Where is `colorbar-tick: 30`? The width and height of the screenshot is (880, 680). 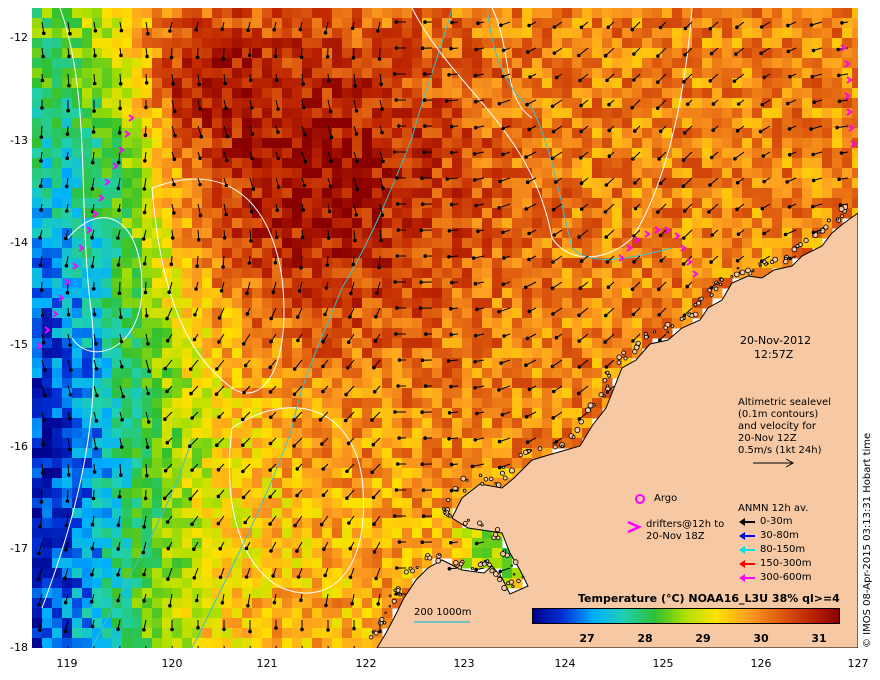
colorbar-tick: 30 is located at coordinates (761, 638).